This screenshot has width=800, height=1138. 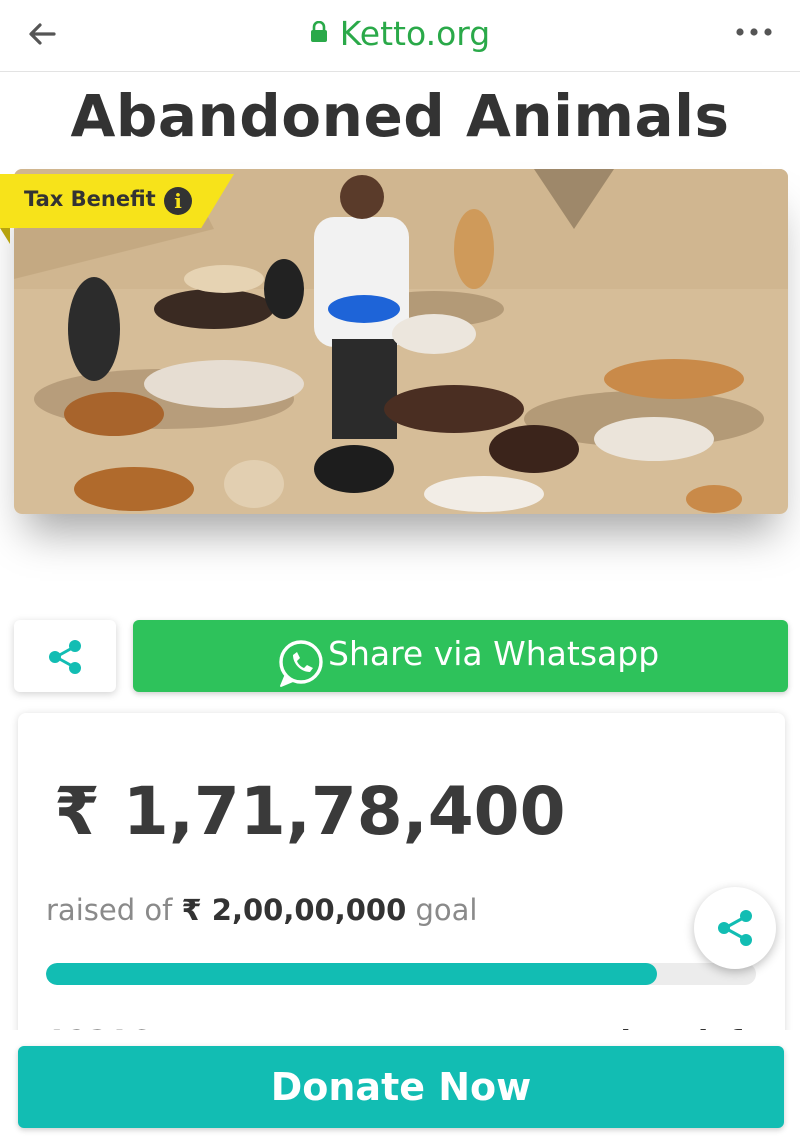 What do you see at coordinates (5, 236) in the screenshot?
I see `badge-fold` at bounding box center [5, 236].